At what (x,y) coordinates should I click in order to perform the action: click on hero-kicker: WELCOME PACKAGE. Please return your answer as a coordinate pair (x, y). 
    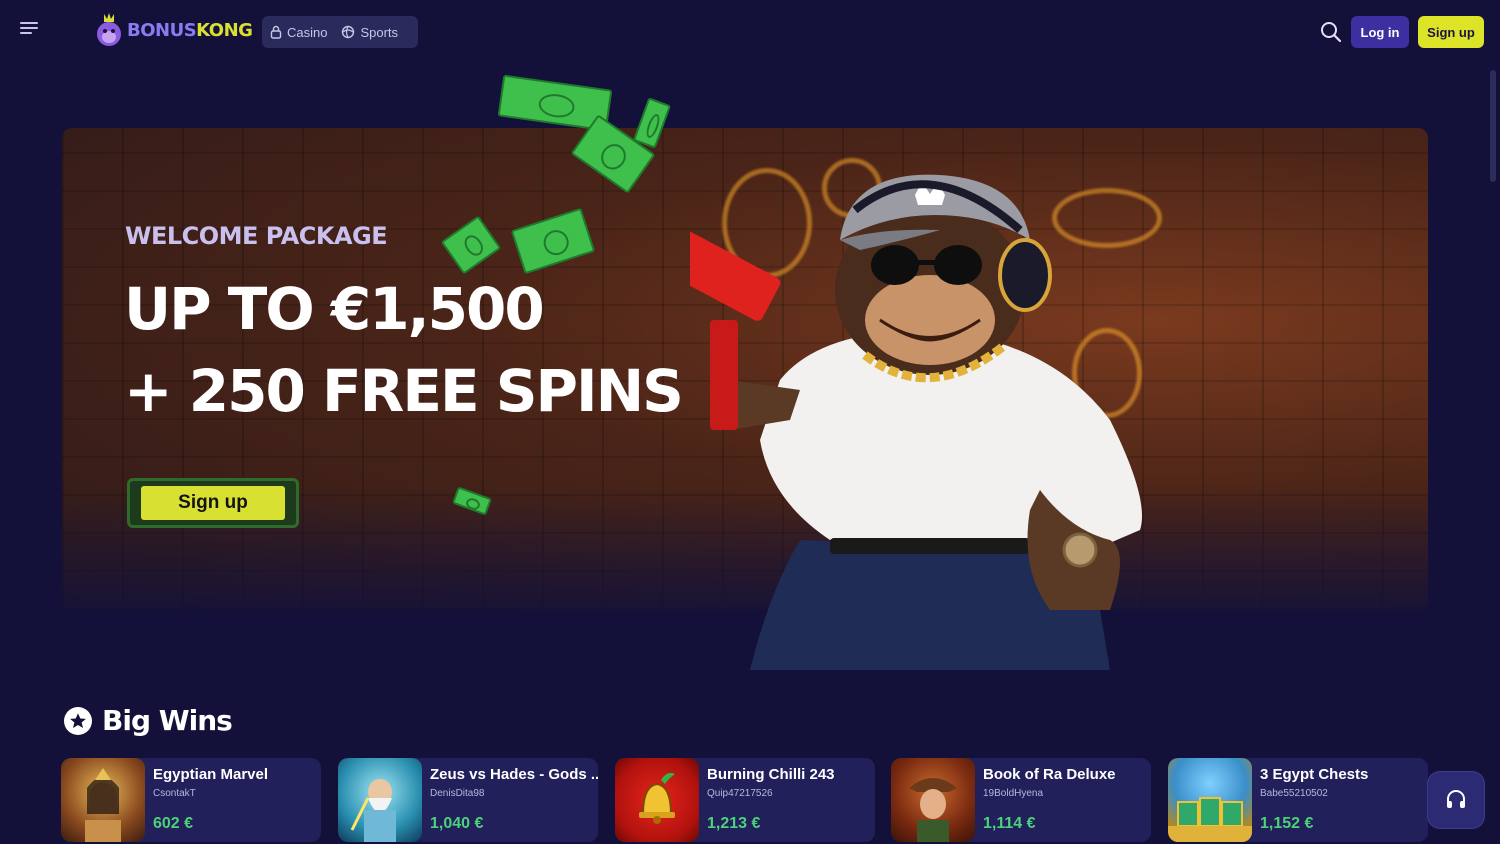
    Looking at the image, I should click on (256, 236).